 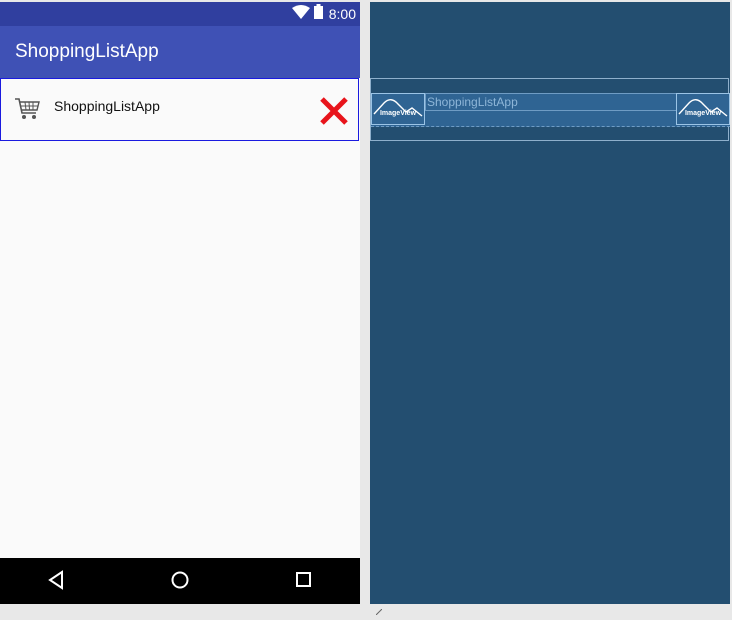 I want to click on resize-handle-icon, so click(x=379, y=609).